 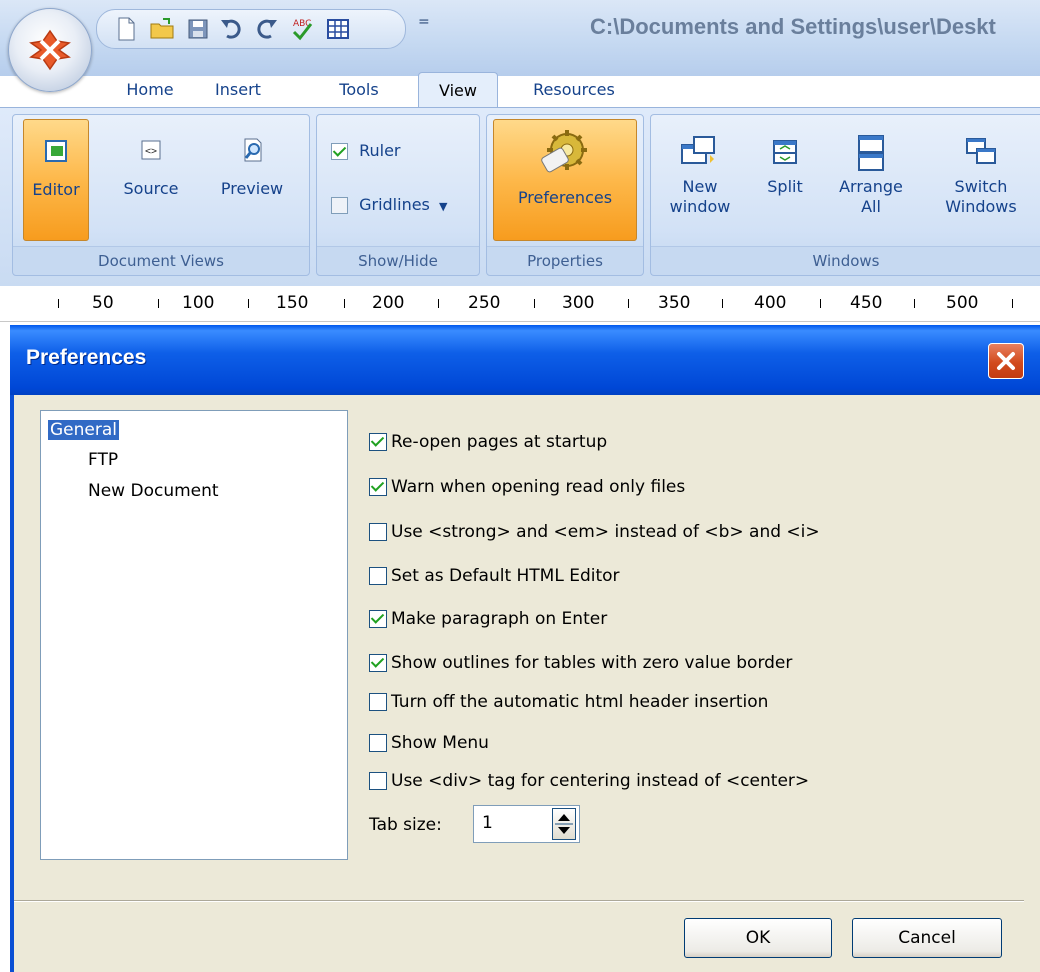 What do you see at coordinates (578, 303) in the screenshot?
I see `ruler-label: 300` at bounding box center [578, 303].